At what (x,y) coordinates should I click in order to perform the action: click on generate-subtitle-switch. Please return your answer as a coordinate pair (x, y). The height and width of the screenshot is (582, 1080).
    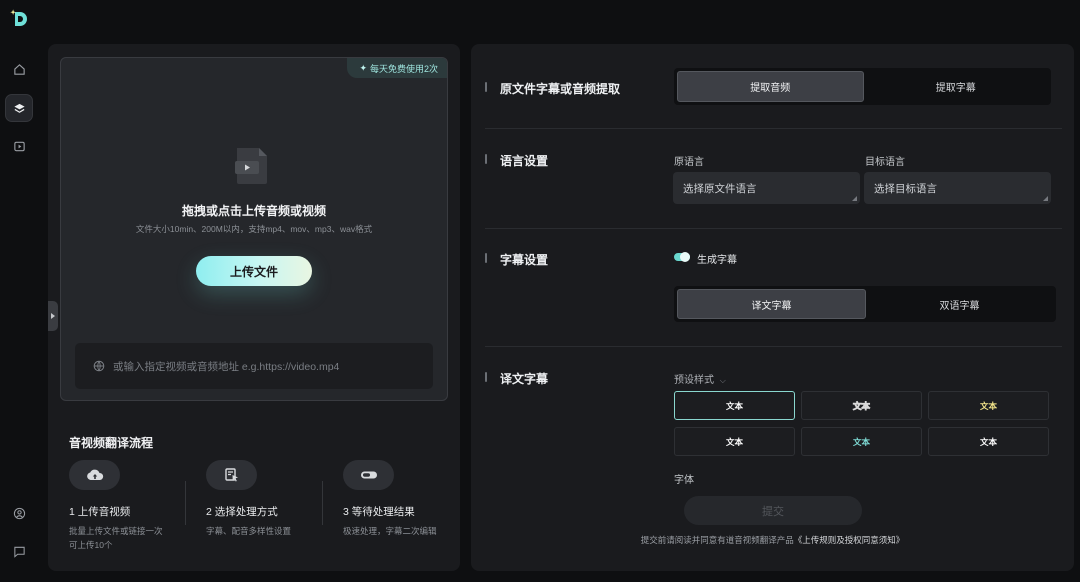
    Looking at the image, I should click on (682, 257).